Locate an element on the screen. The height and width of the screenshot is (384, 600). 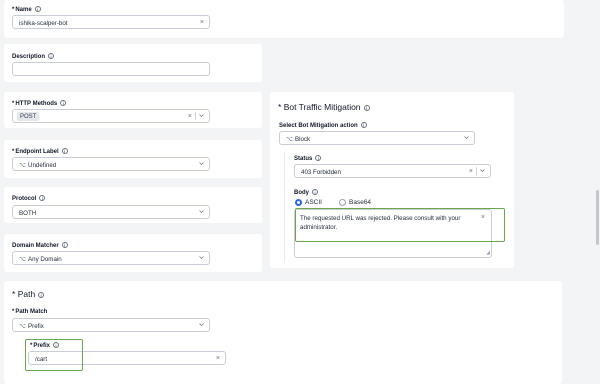
path-match-value: Prefix is located at coordinates (36, 326).